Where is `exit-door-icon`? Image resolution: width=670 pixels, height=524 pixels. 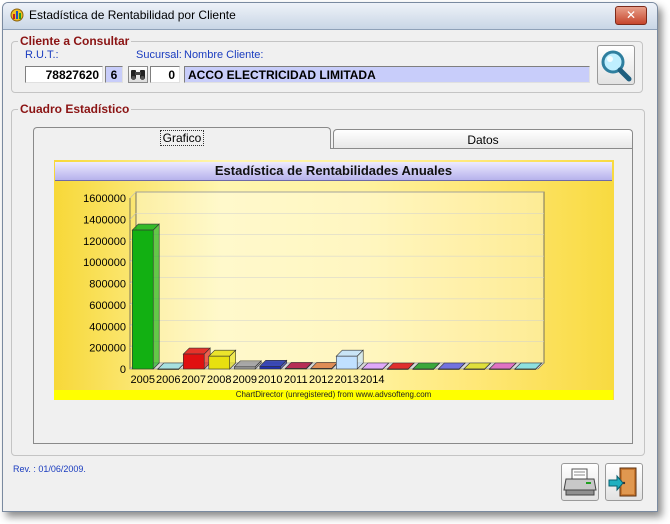
exit-door-icon is located at coordinates (622, 482).